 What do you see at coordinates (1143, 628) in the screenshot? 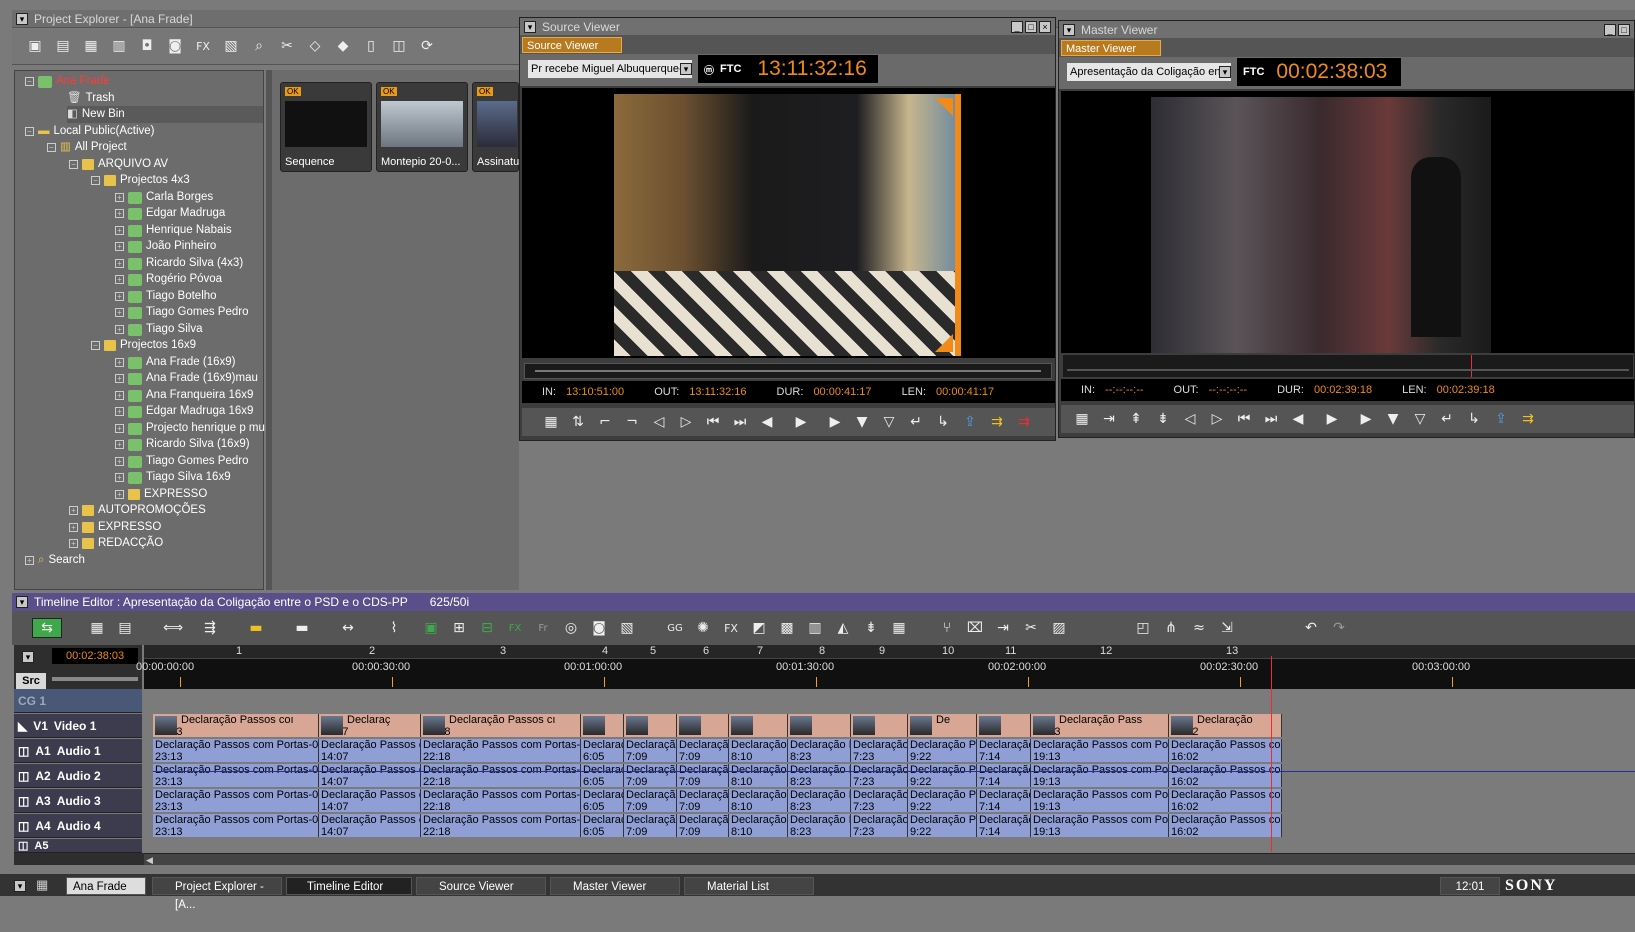
I see `render-icon: ◰` at bounding box center [1143, 628].